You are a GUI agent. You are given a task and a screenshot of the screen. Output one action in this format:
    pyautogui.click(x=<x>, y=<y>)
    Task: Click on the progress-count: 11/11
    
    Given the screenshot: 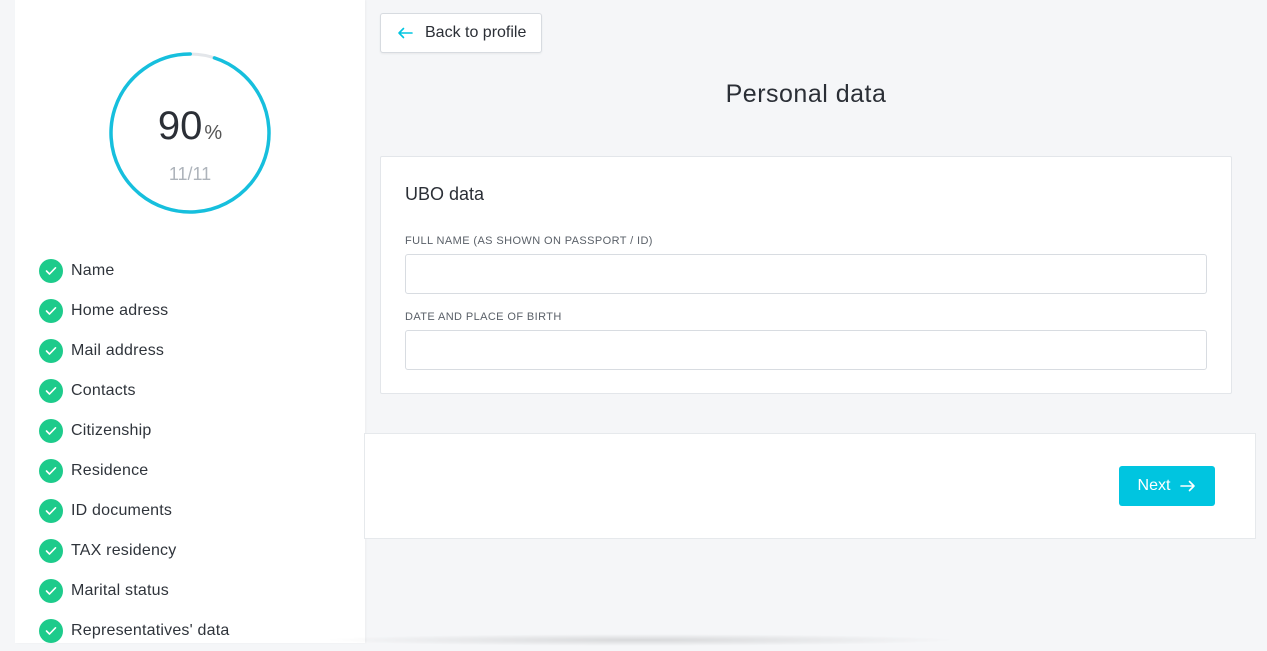 What is the action you would take?
    pyautogui.click(x=190, y=174)
    